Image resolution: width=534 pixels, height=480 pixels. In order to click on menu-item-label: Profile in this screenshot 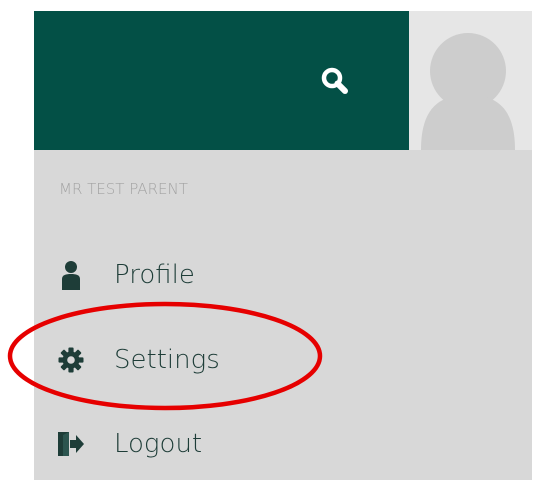, I will do `click(154, 275)`.